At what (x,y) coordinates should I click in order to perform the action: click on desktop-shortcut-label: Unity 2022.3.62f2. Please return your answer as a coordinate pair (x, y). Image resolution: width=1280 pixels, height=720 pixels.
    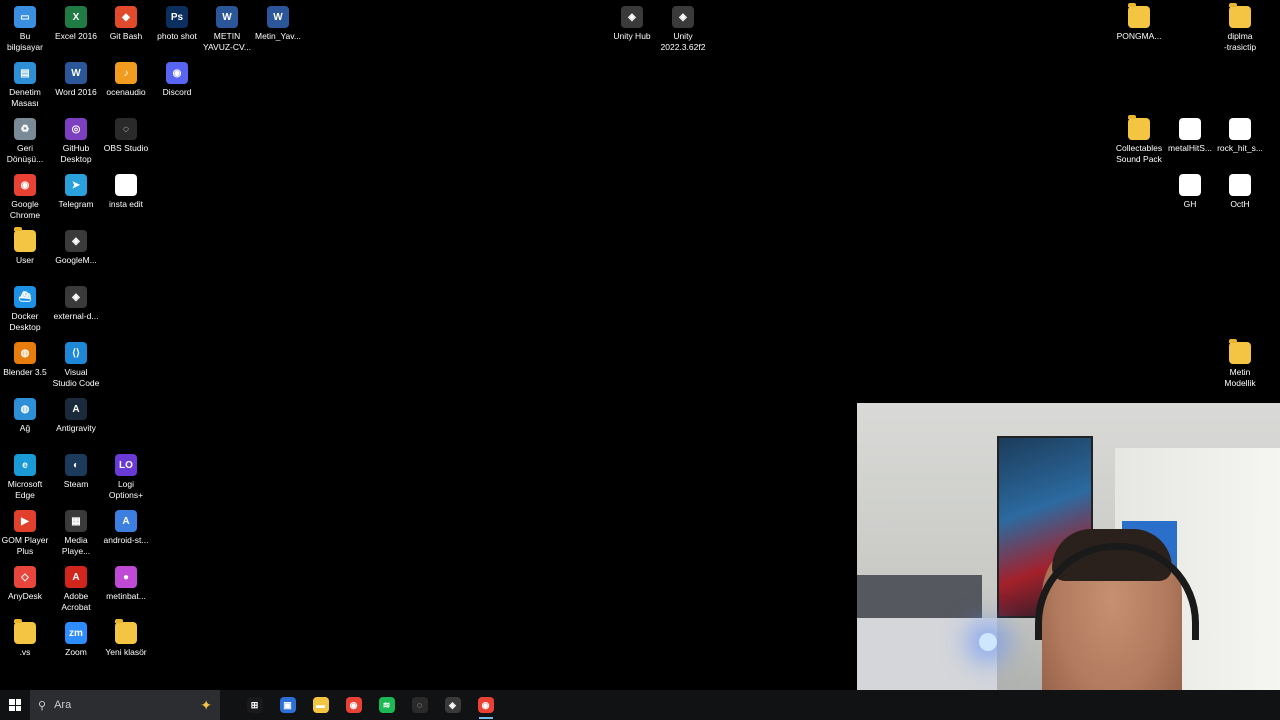
    Looking at the image, I should click on (683, 41).